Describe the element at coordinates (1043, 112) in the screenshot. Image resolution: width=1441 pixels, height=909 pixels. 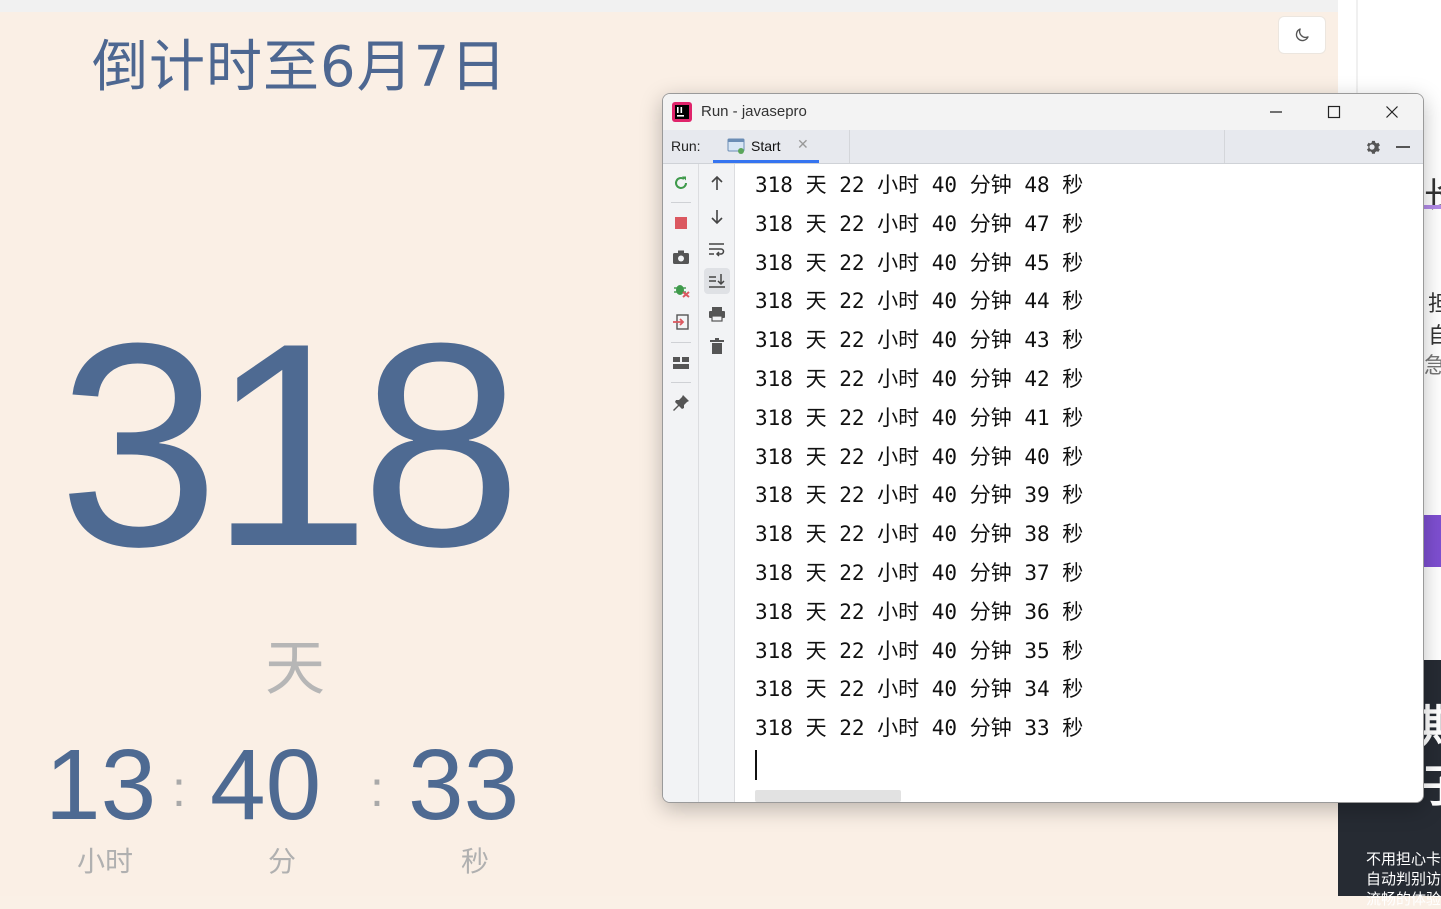
I see `window-titlebar: Run - javasepro` at that location.